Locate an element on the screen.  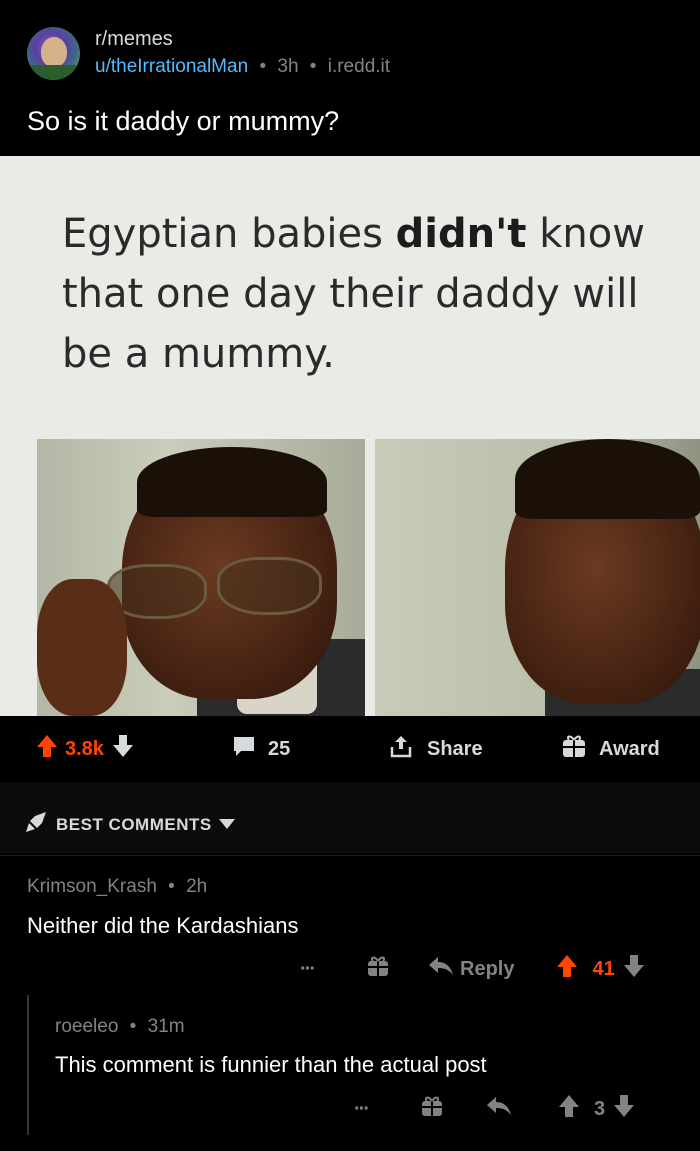
post-meta: u/theIrrationalMan • 3h • i.redd.it is located at coordinates (242, 67).